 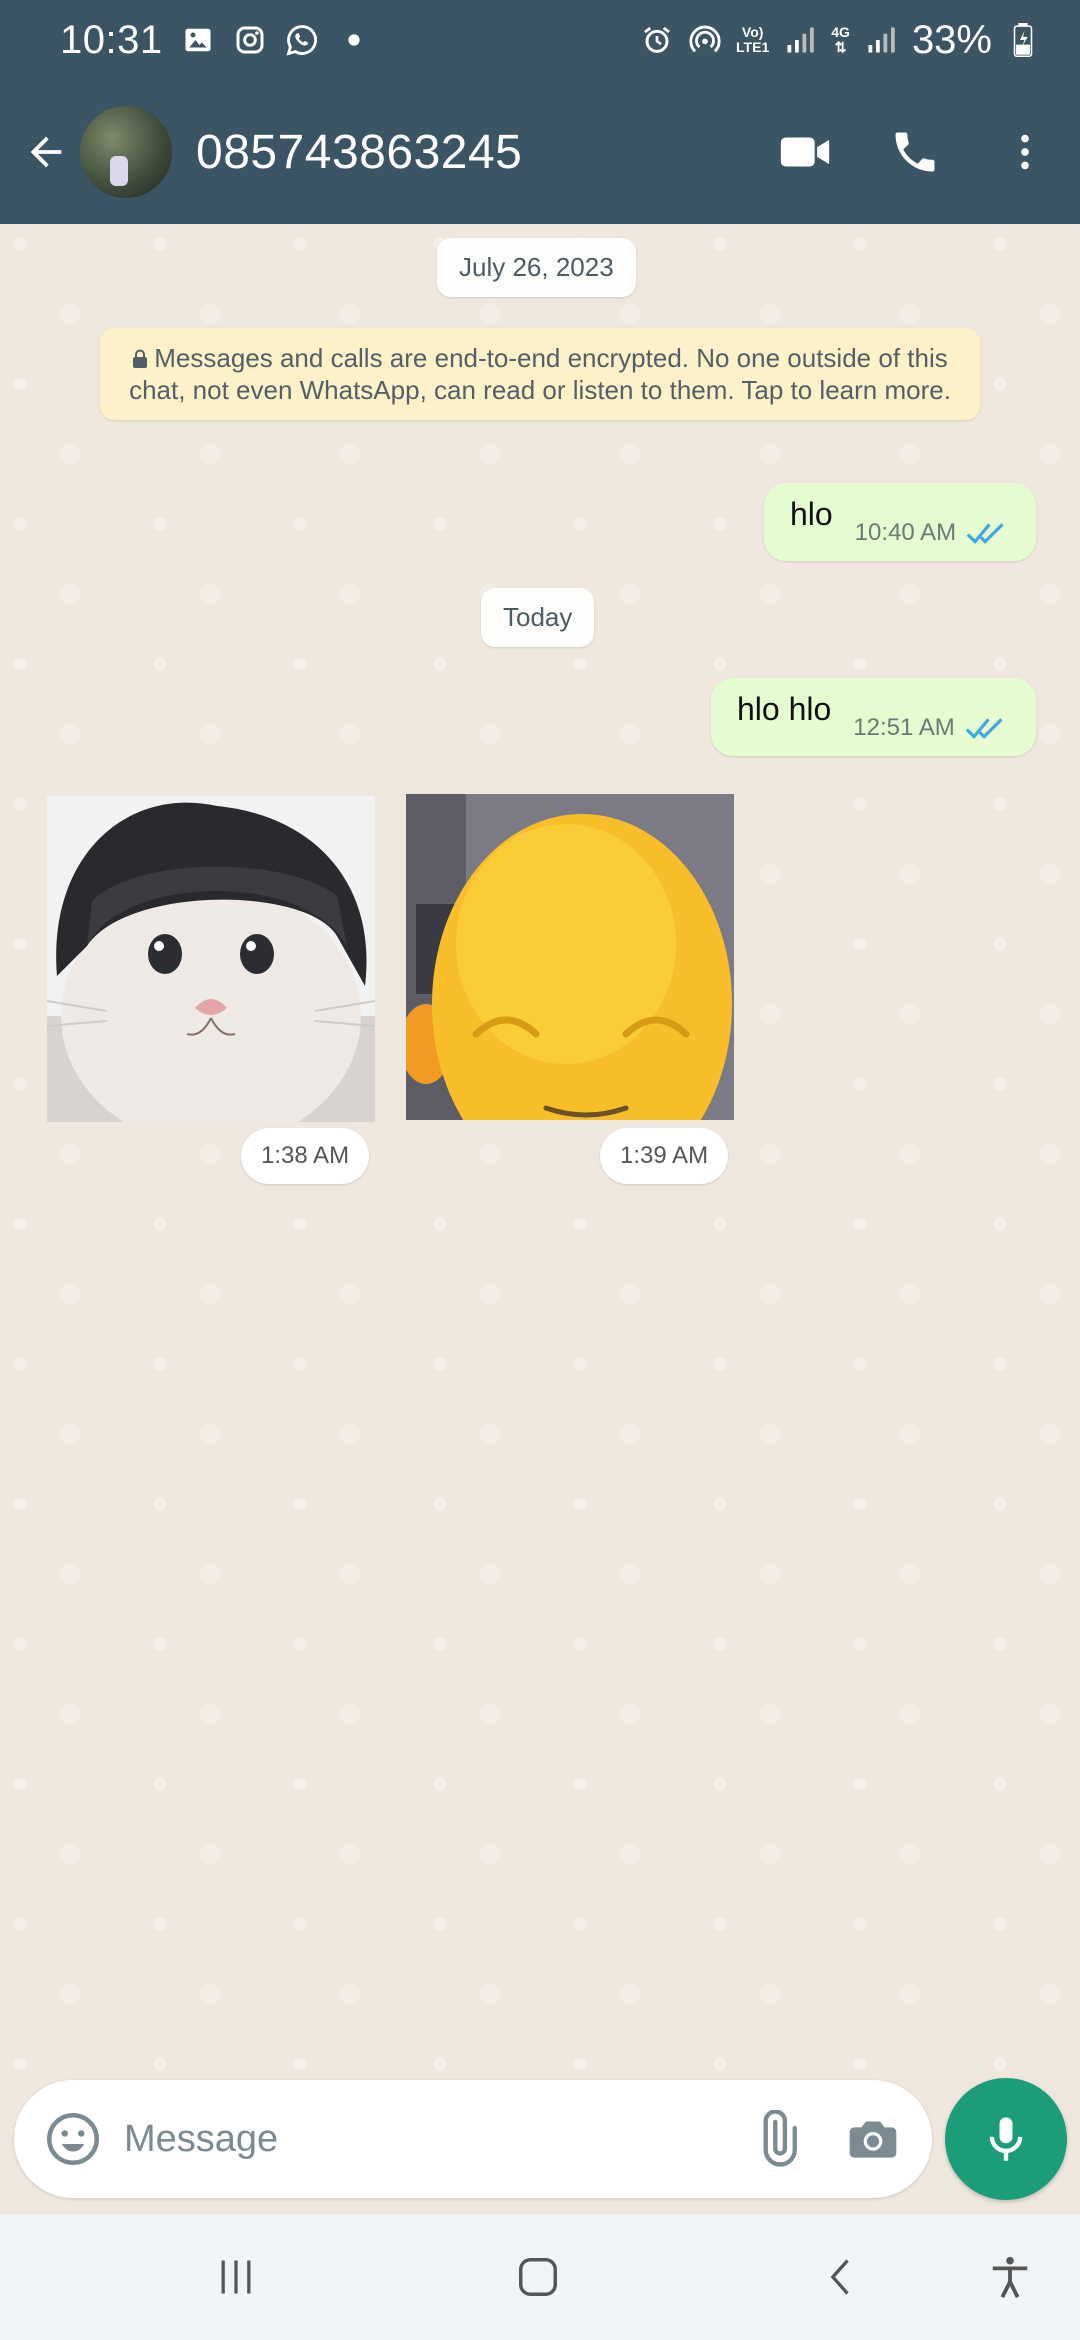 I want to click on alarm-icon, so click(x=657, y=40).